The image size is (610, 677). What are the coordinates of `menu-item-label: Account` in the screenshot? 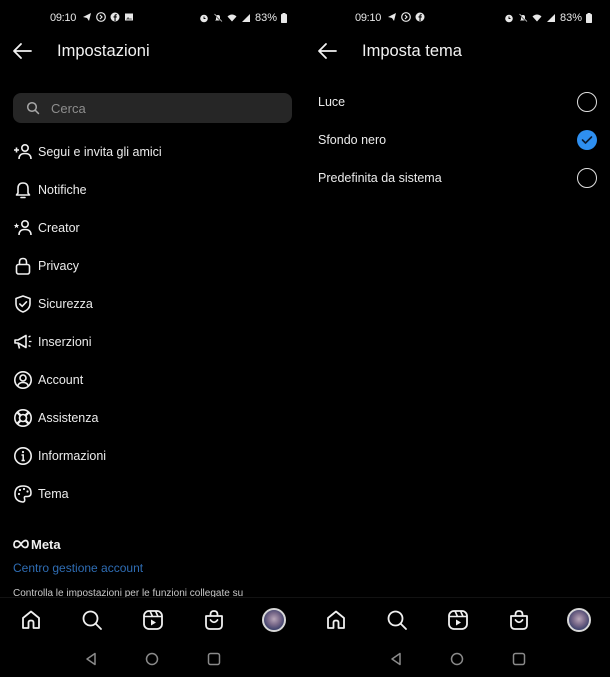 It's located at (61, 380).